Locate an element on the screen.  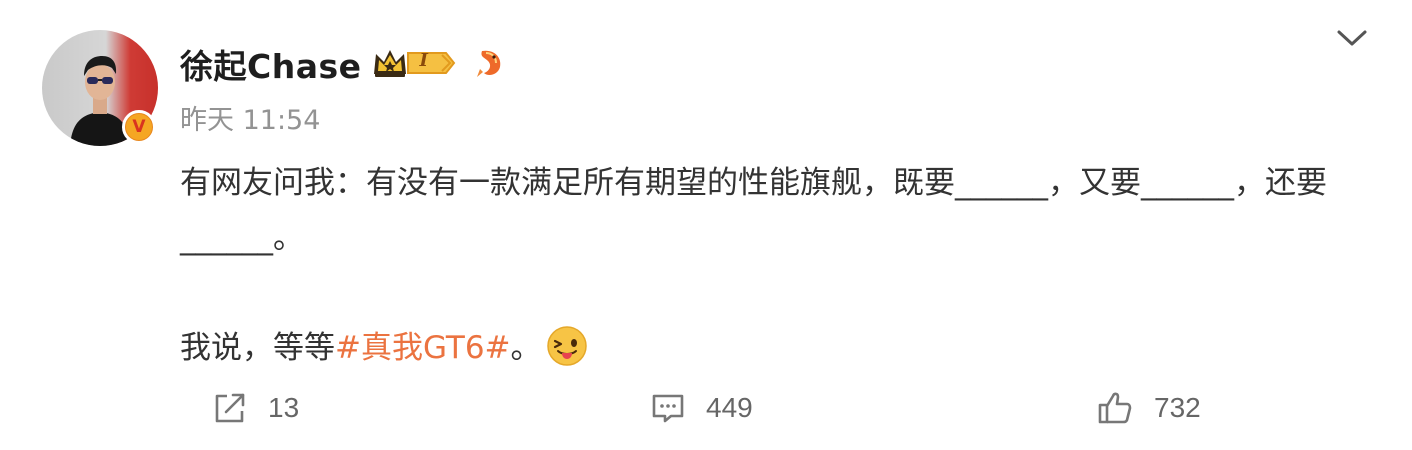
post-timestamp: 昨天 11:54 is located at coordinates (250, 117).